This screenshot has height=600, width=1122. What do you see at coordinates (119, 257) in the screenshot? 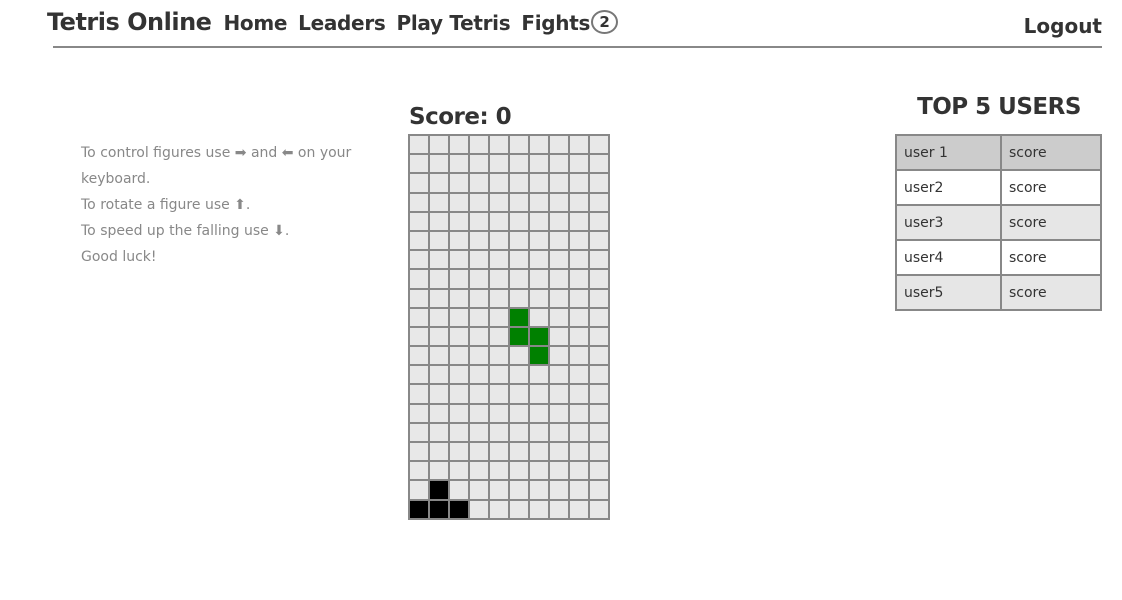
I see `instruction-line: Good luck!` at bounding box center [119, 257].